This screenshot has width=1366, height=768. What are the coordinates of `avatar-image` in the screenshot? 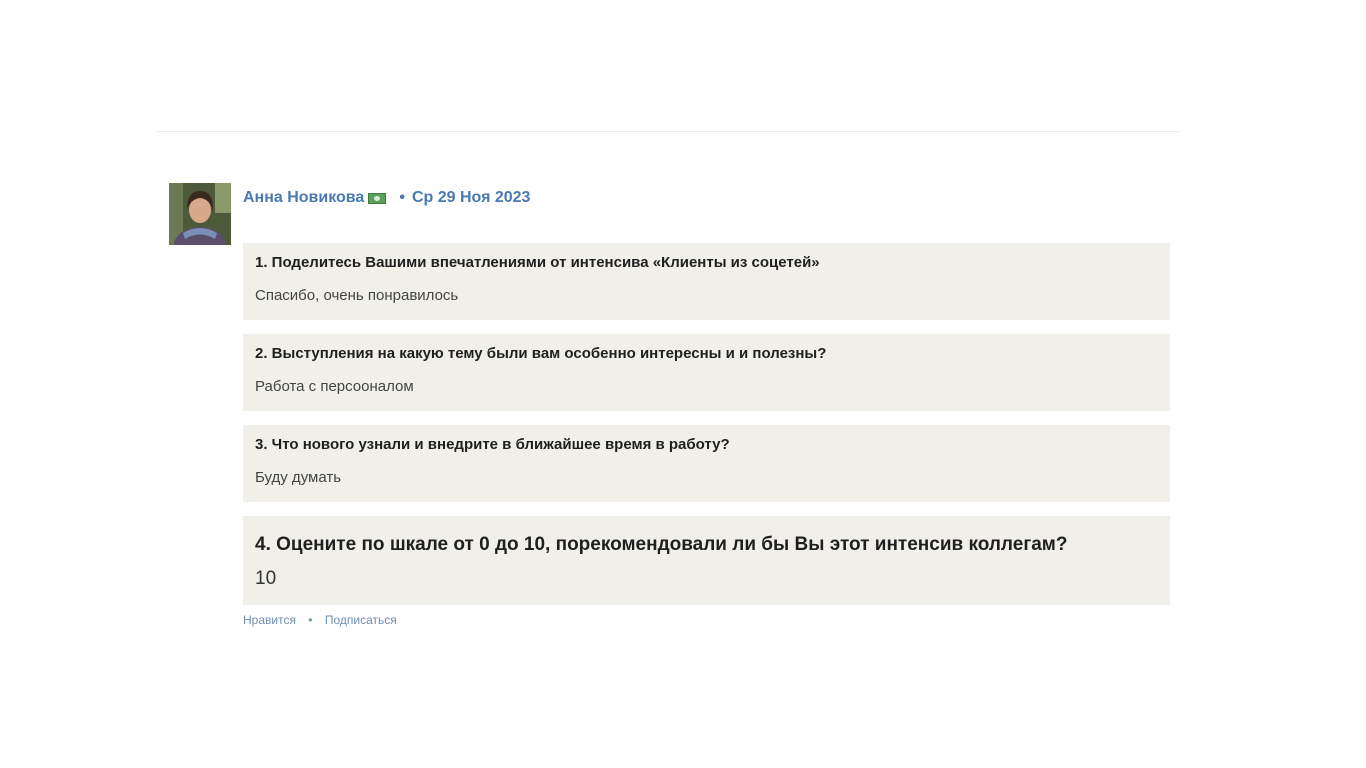 It's located at (200, 214).